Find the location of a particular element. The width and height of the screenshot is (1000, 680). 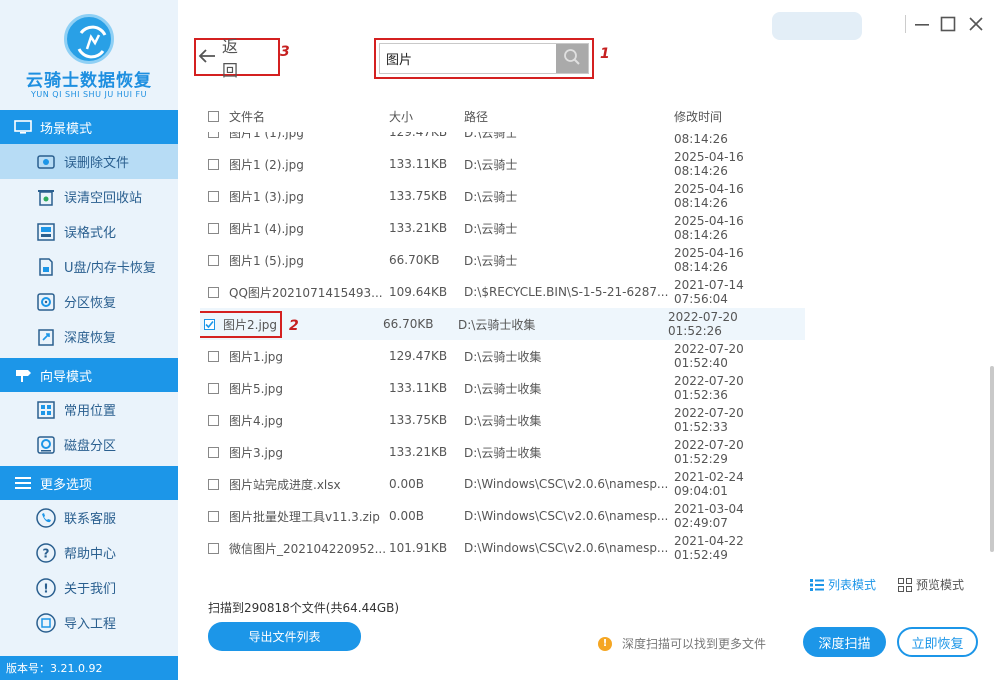

sidebar-item-deleted-files: 误删除文件 is located at coordinates (89, 161).